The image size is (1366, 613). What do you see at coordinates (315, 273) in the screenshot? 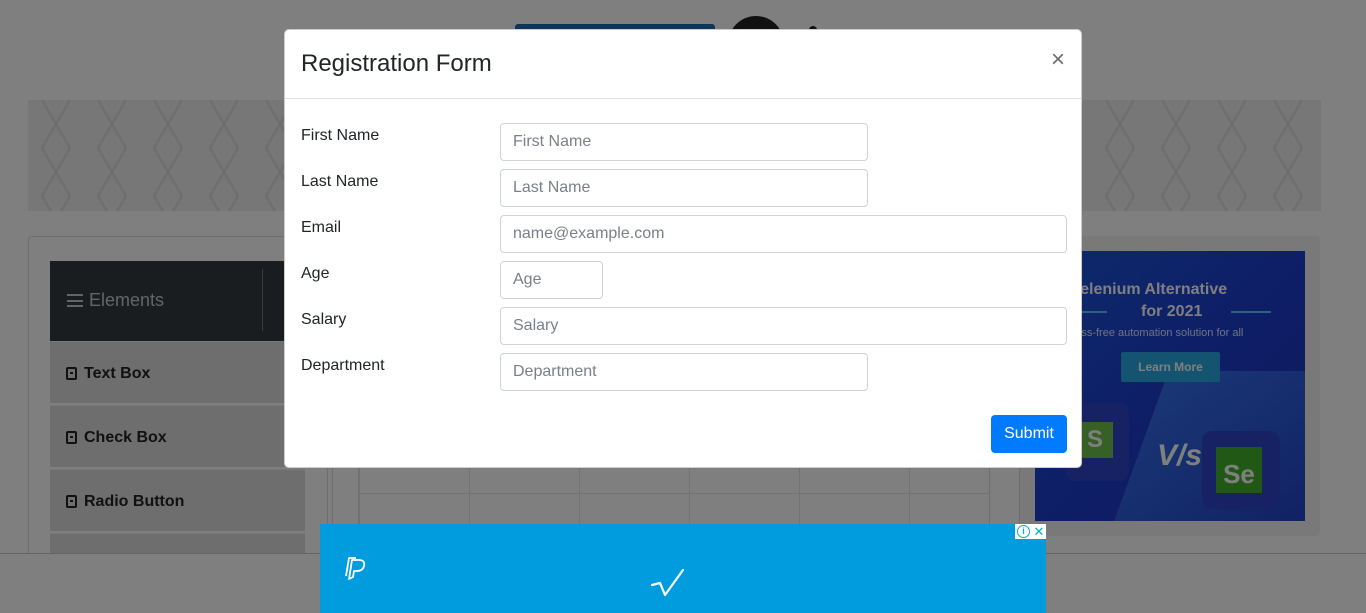
I see `age-label: Age` at bounding box center [315, 273].